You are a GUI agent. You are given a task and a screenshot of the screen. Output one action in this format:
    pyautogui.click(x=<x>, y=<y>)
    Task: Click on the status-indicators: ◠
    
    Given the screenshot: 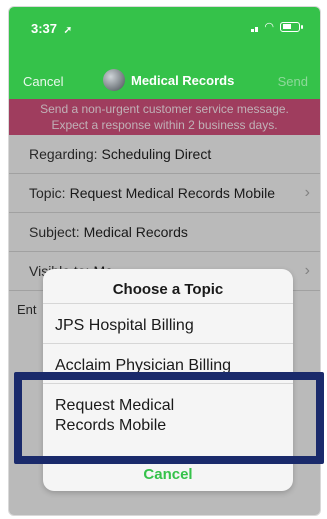 What is the action you would take?
    pyautogui.click(x=277, y=26)
    